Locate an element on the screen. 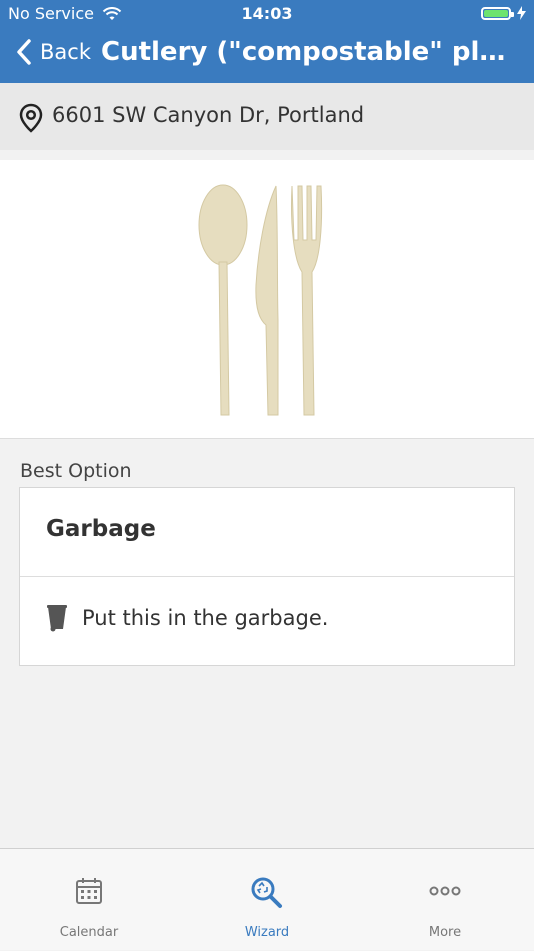 This screenshot has width=534, height=951. tab-calendar: Calendar is located at coordinates (89, 900).